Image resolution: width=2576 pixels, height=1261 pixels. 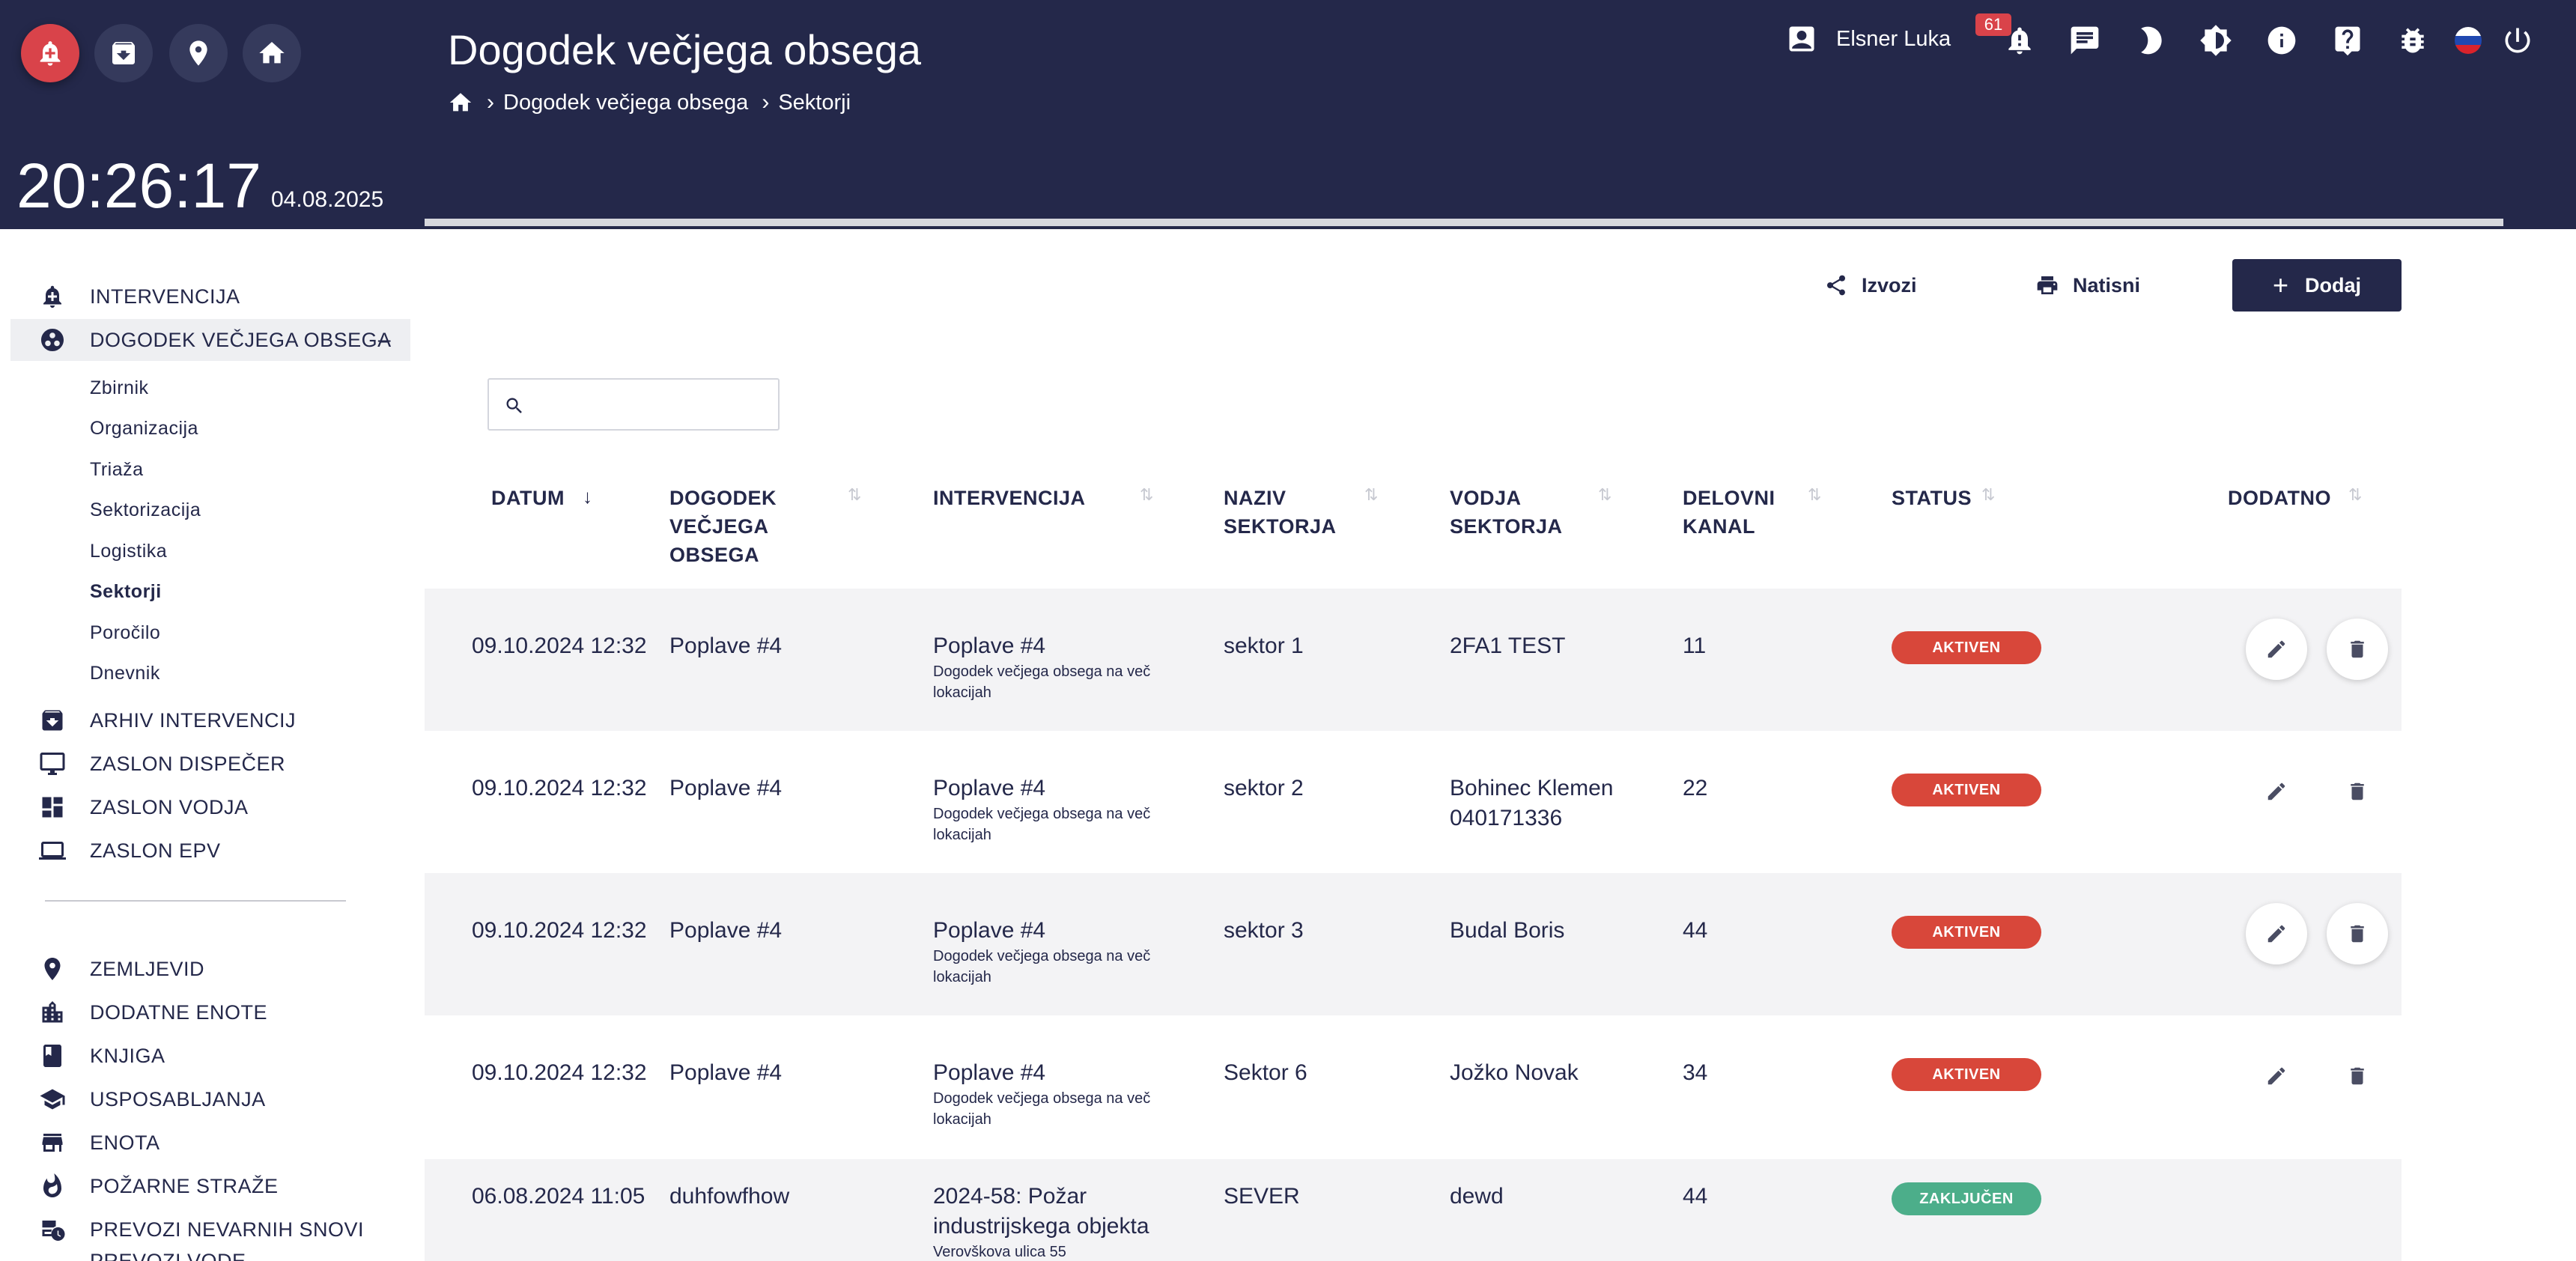 I want to click on store-icon, so click(x=52, y=1143).